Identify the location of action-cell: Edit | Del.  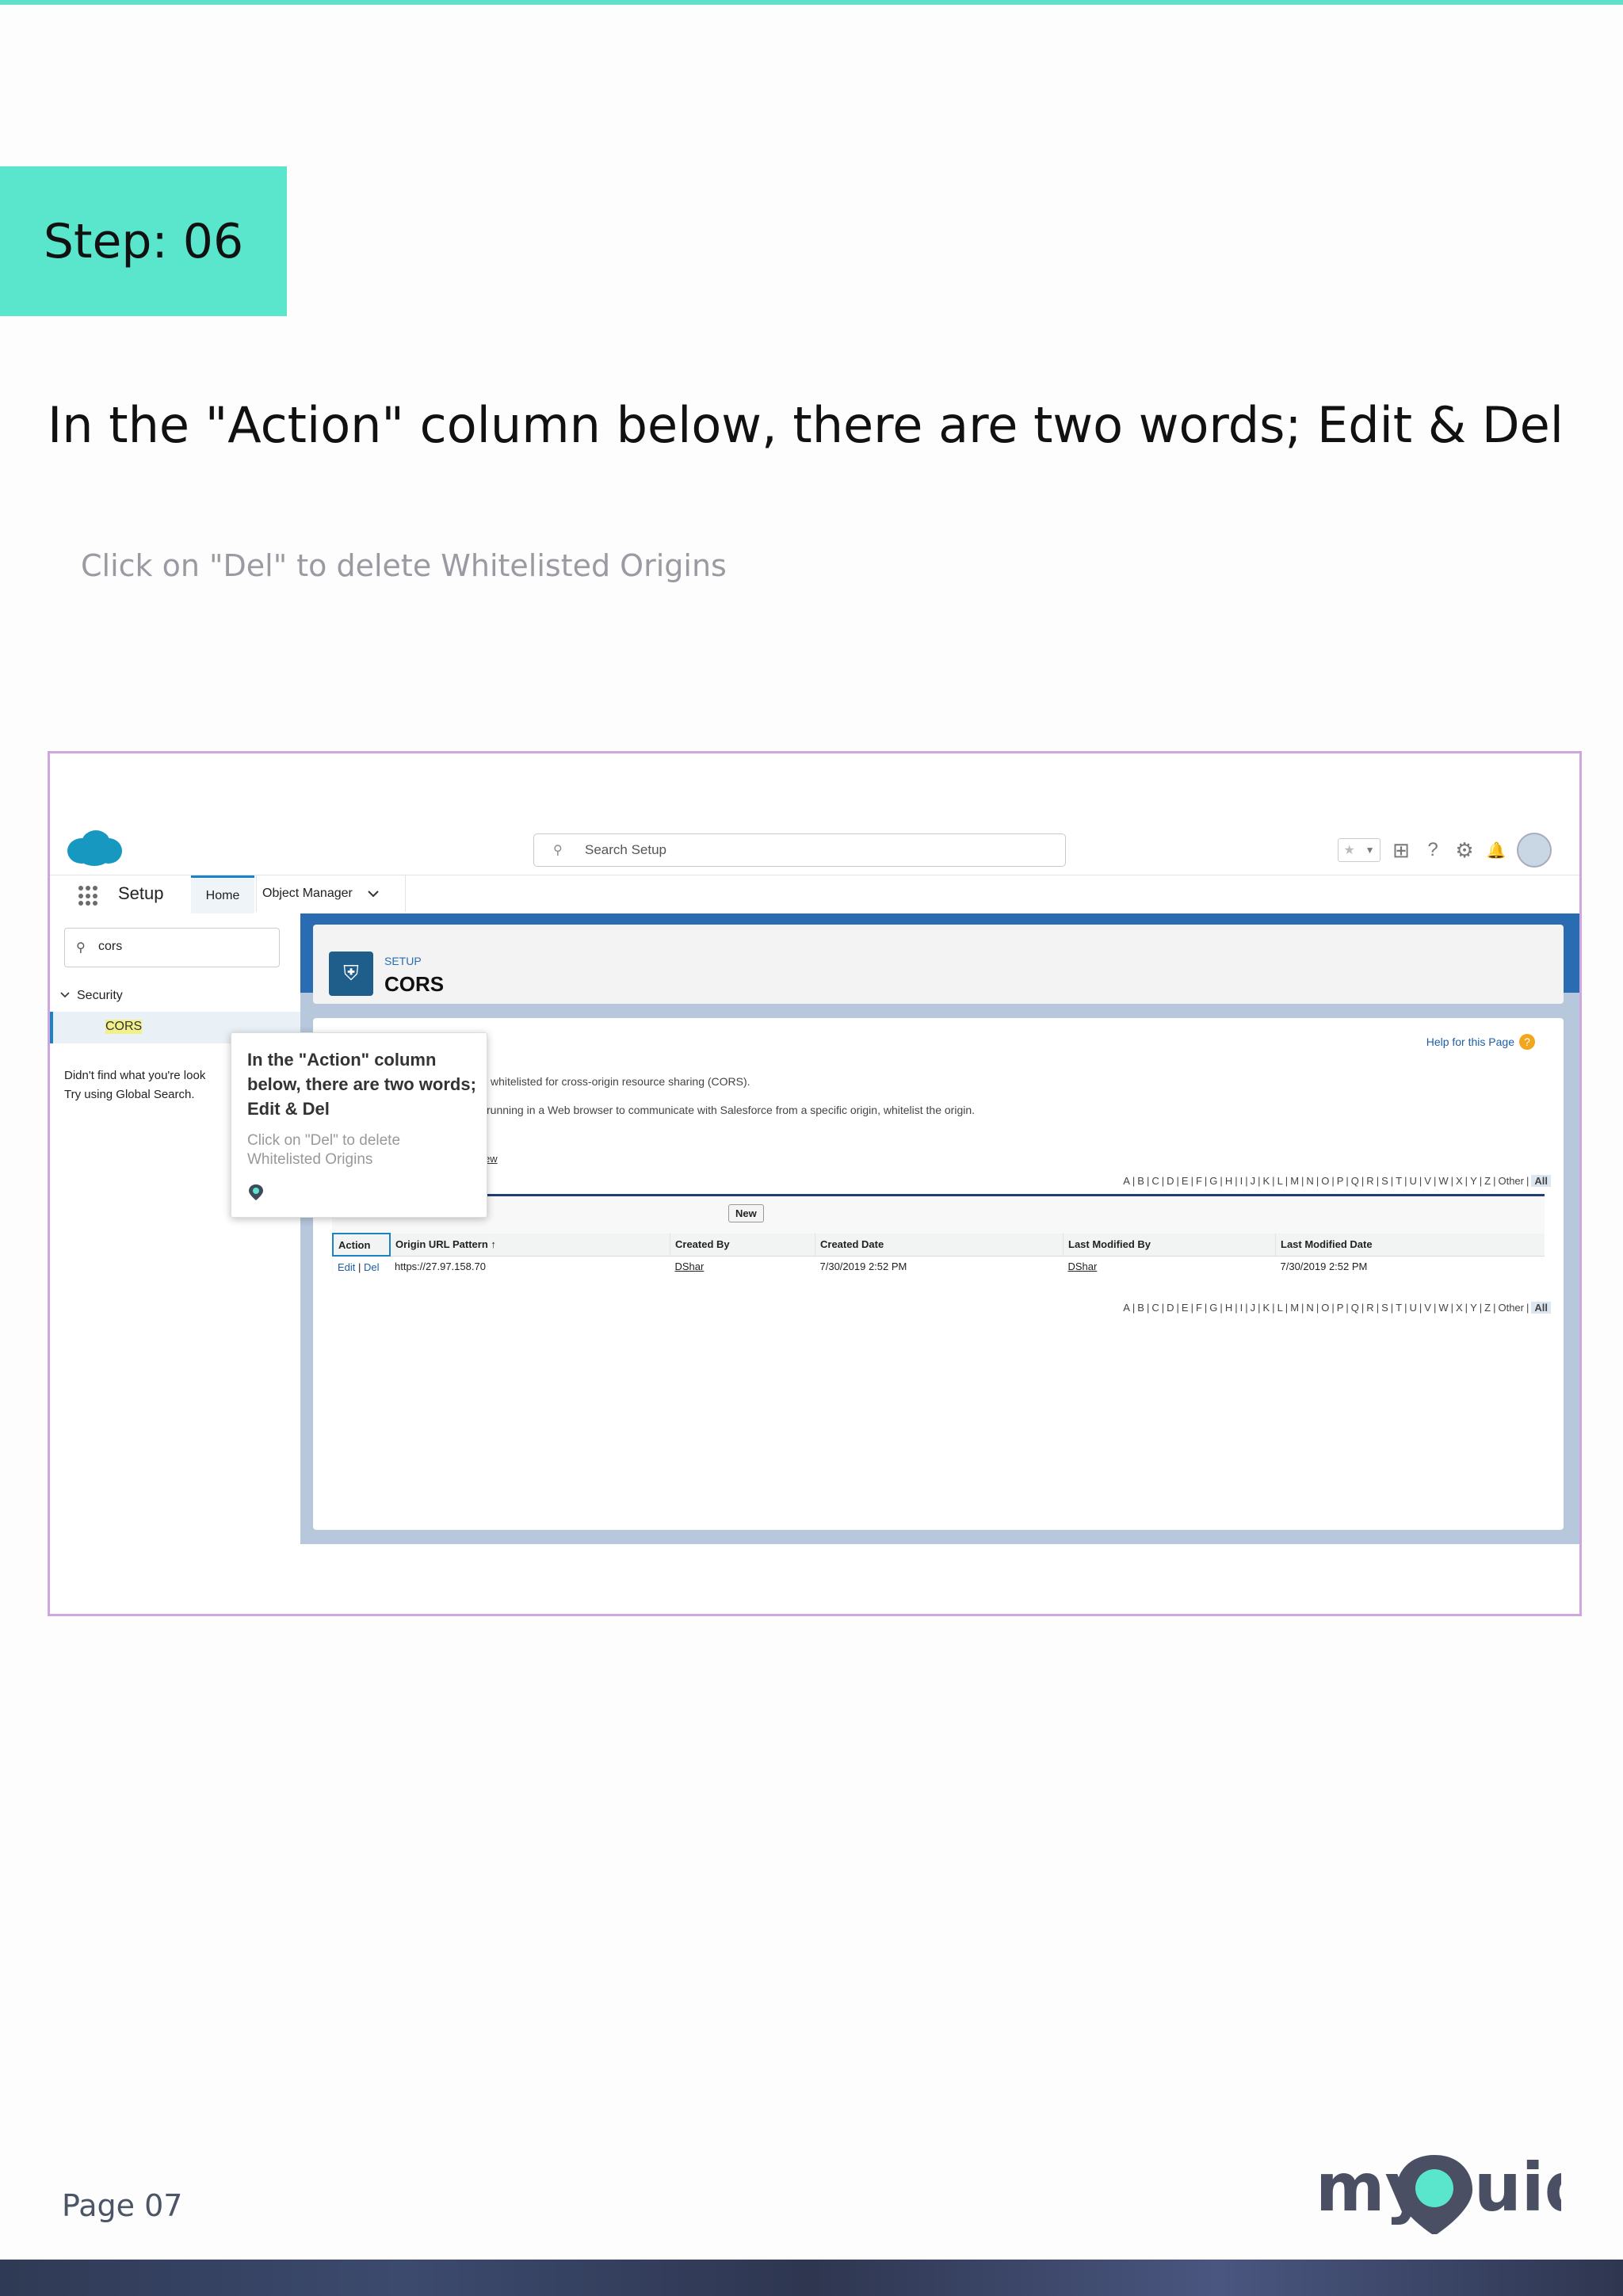
(361, 1266).